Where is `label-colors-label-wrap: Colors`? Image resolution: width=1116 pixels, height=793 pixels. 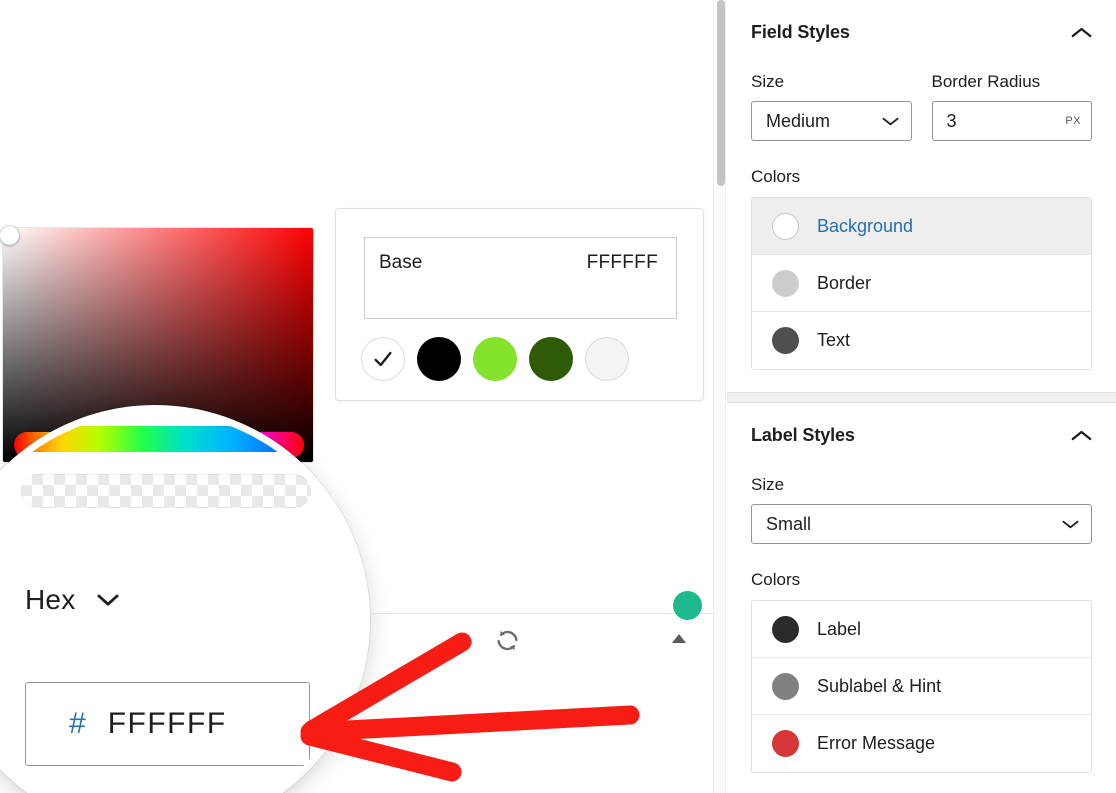 label-colors-label-wrap: Colors is located at coordinates (921, 580).